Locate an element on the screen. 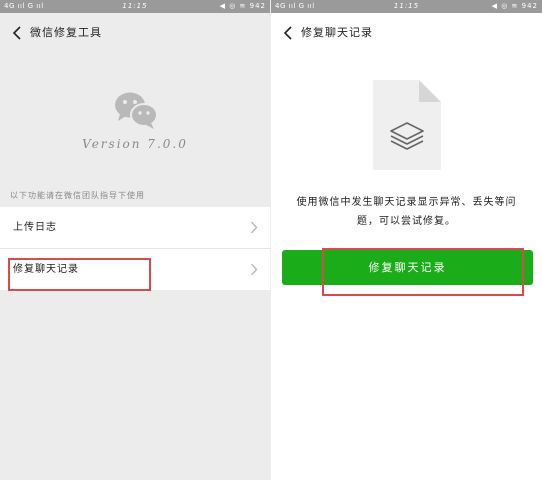 The height and width of the screenshot is (480, 542). list-item-label: 修复聊天记录 is located at coordinates (46, 269).